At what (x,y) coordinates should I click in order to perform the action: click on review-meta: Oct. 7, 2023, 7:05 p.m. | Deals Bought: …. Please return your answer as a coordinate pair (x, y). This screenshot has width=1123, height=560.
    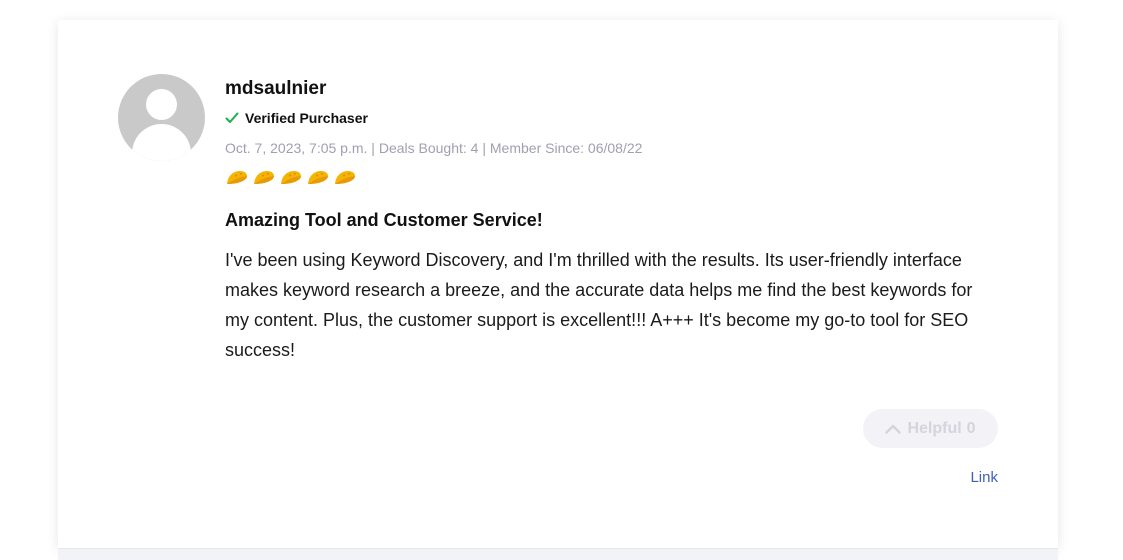
    Looking at the image, I should click on (615, 148).